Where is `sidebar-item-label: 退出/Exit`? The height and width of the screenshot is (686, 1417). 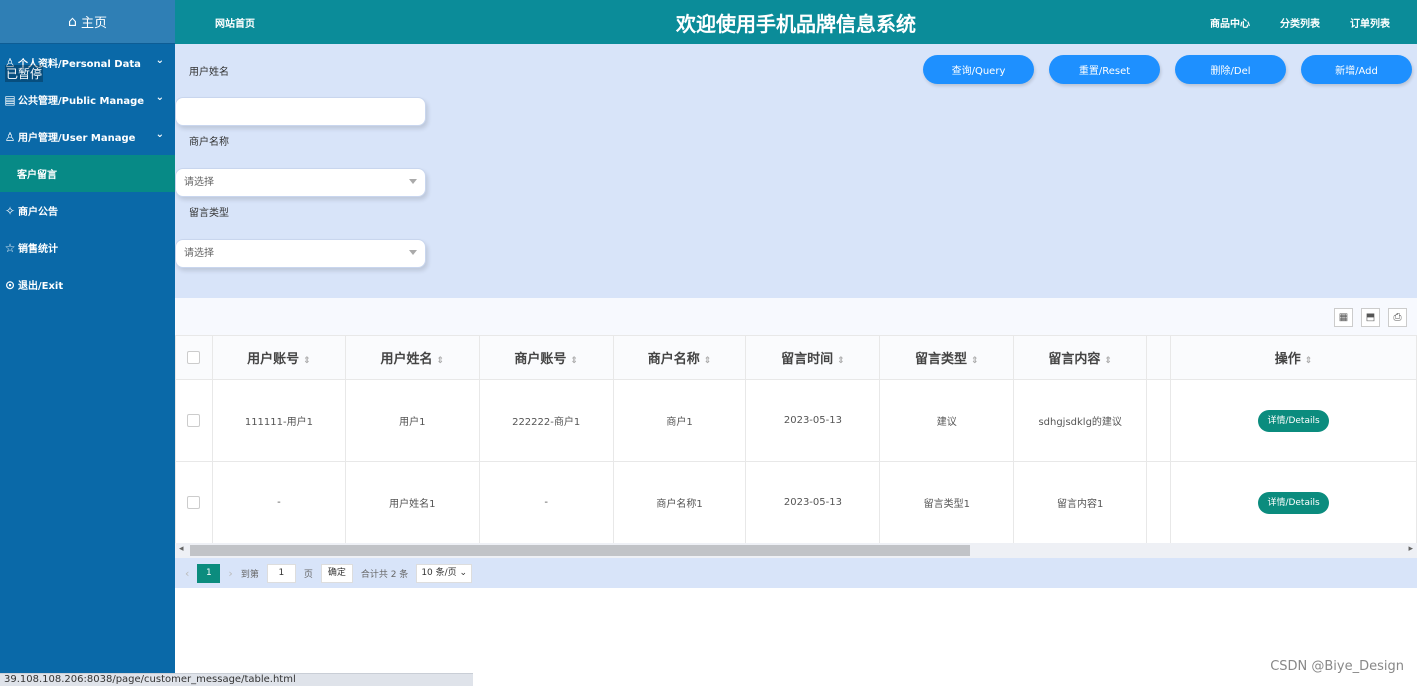 sidebar-item-label: 退出/Exit is located at coordinates (41, 286).